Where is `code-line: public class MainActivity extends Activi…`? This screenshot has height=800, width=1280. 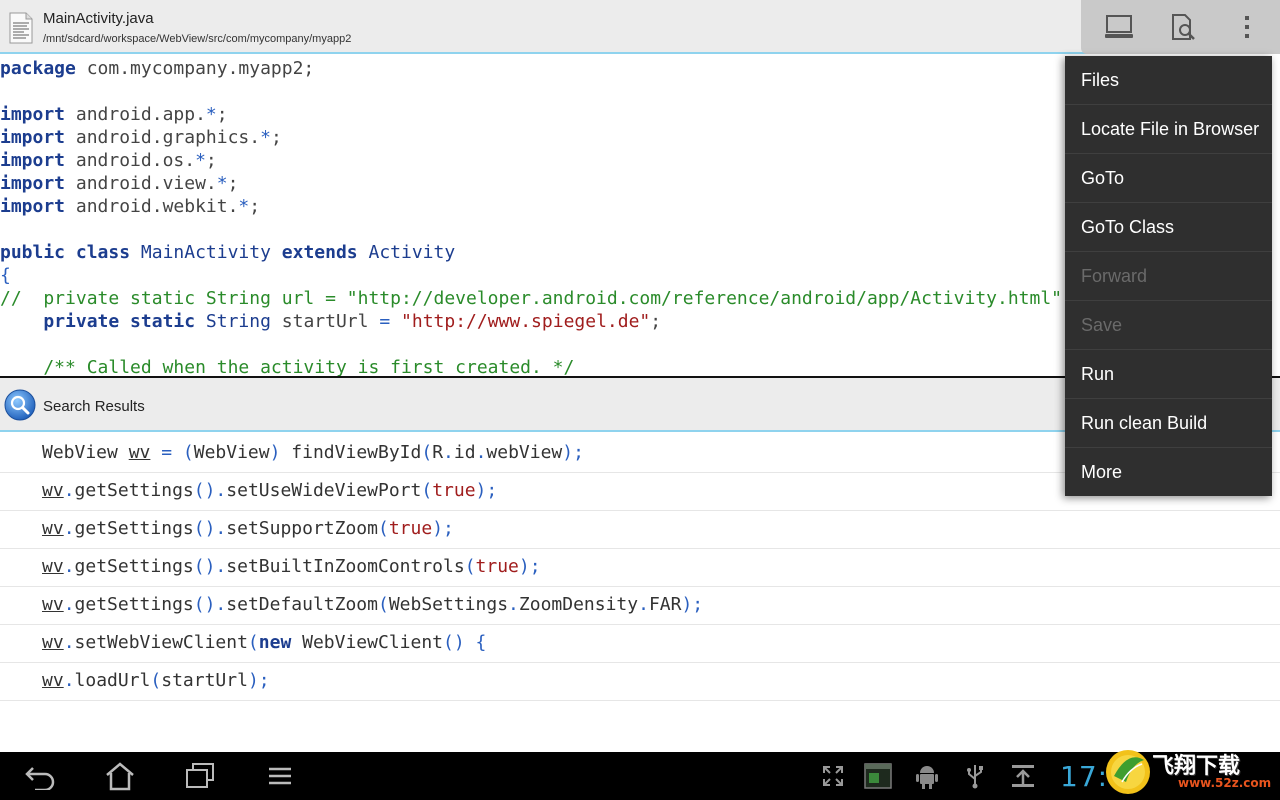
code-line: public class MainActivity extends Activi… is located at coordinates (227, 252).